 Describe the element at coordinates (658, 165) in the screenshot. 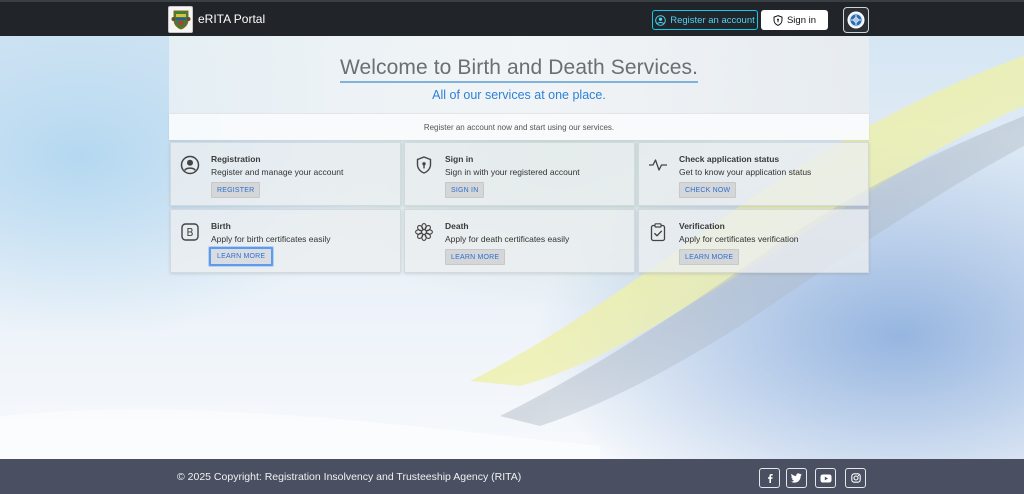

I see `activity-icon` at that location.